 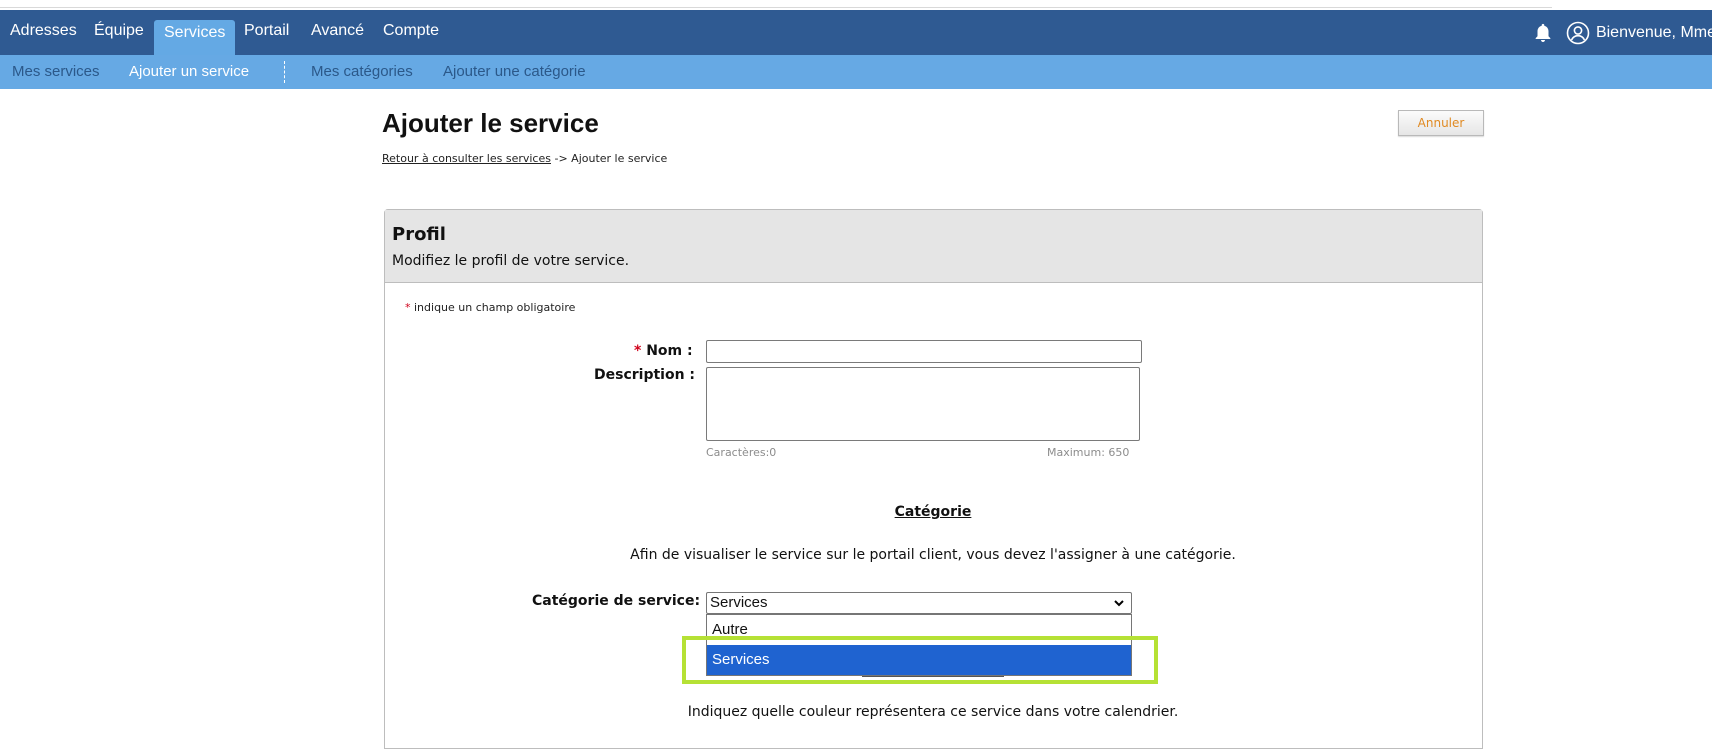 I want to click on top-divider, so click(x=776, y=7).